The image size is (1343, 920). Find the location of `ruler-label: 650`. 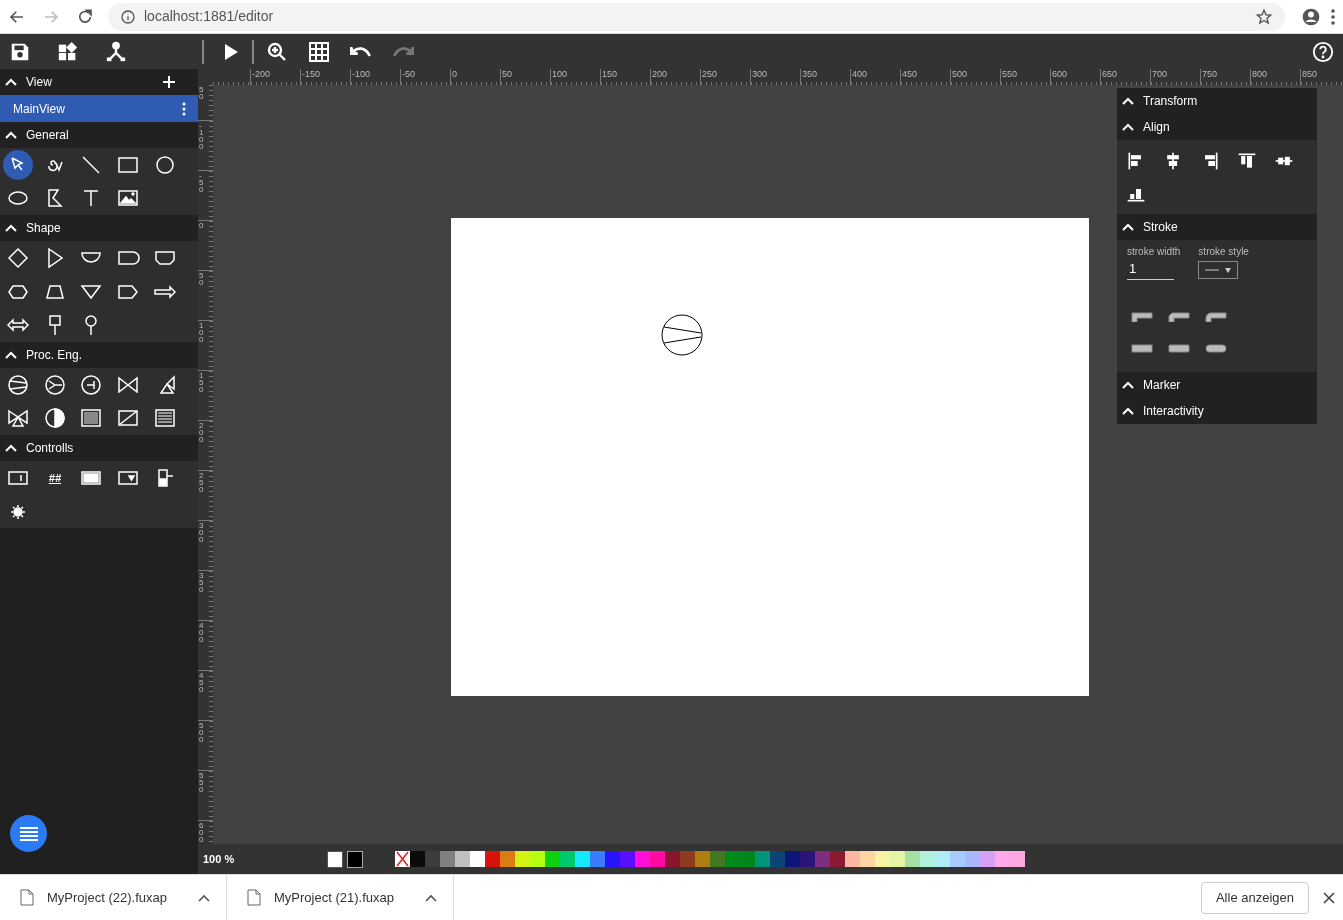

ruler-label: 650 is located at coordinates (1109, 74).